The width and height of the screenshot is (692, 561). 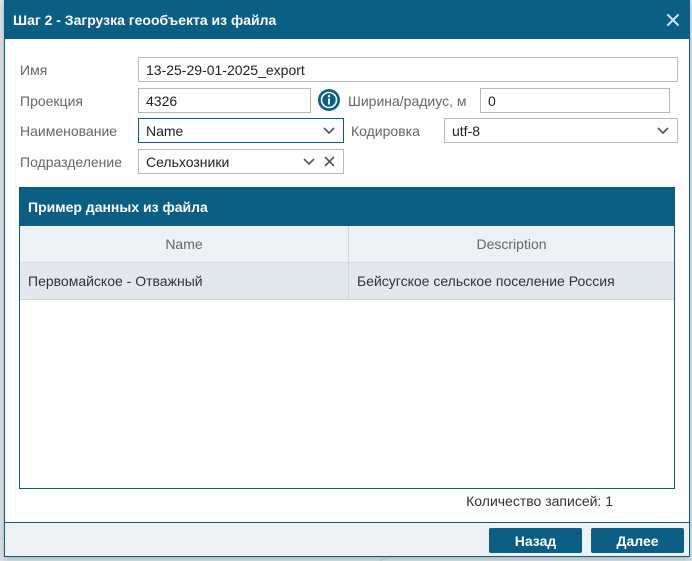 What do you see at coordinates (347, 539) in the screenshot?
I see `dialog-footer: Назад Далее` at bounding box center [347, 539].